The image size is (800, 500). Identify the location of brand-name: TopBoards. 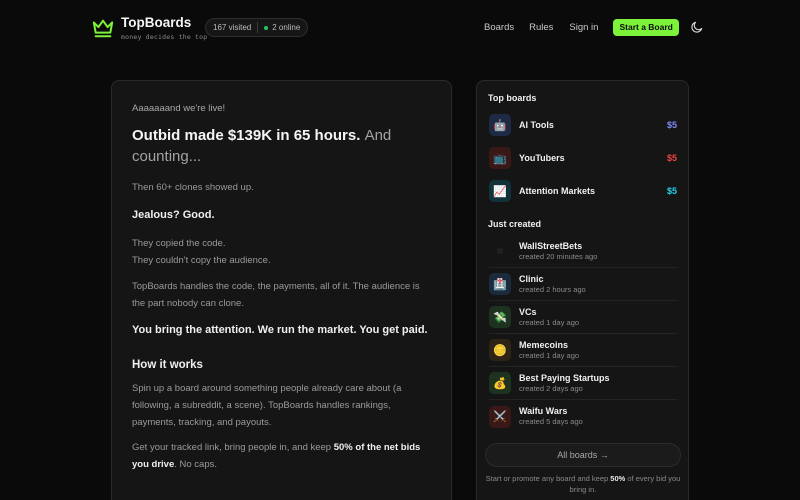
(156, 22).